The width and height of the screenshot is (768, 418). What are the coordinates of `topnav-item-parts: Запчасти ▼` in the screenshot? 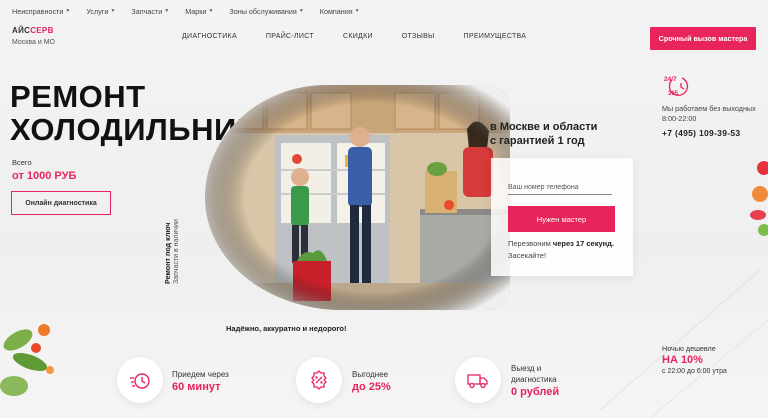 It's located at (150, 11).